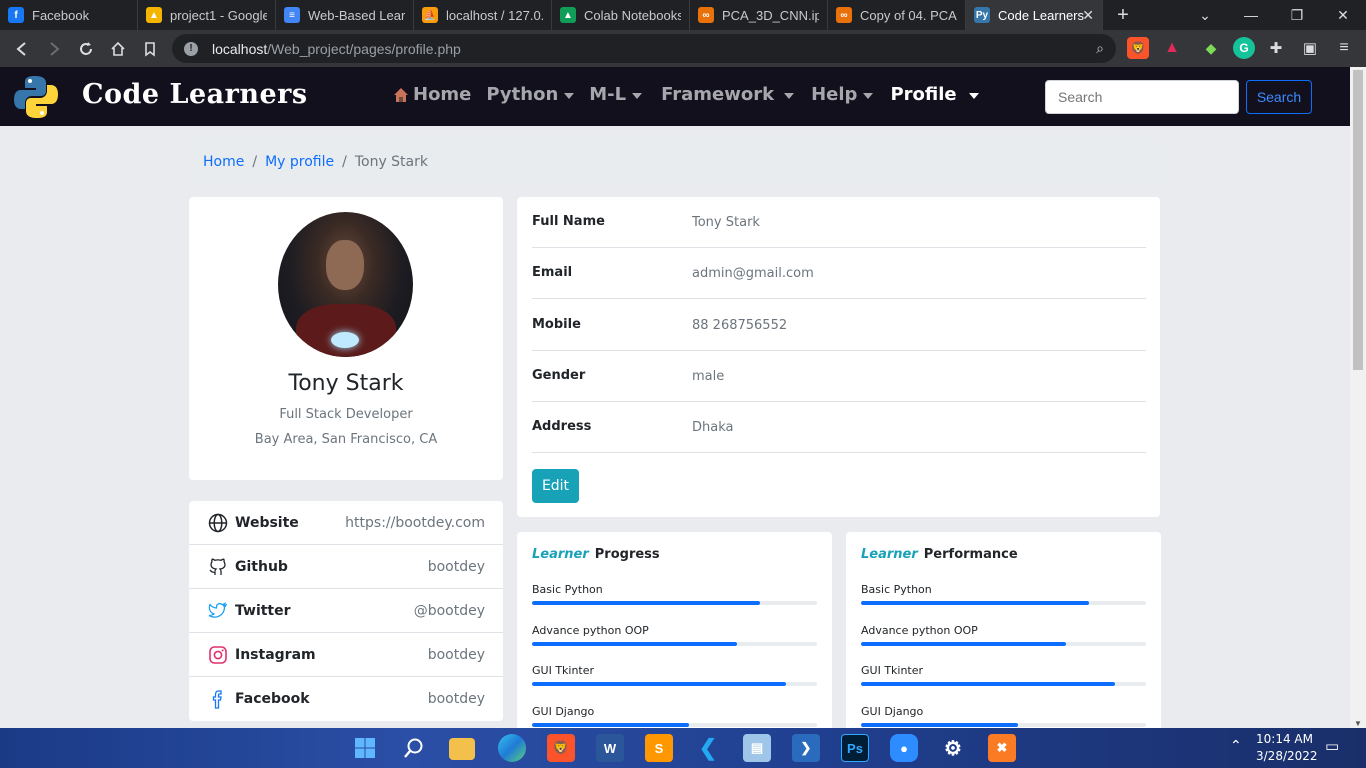  I want to click on detail-label: Mobile, so click(556, 324).